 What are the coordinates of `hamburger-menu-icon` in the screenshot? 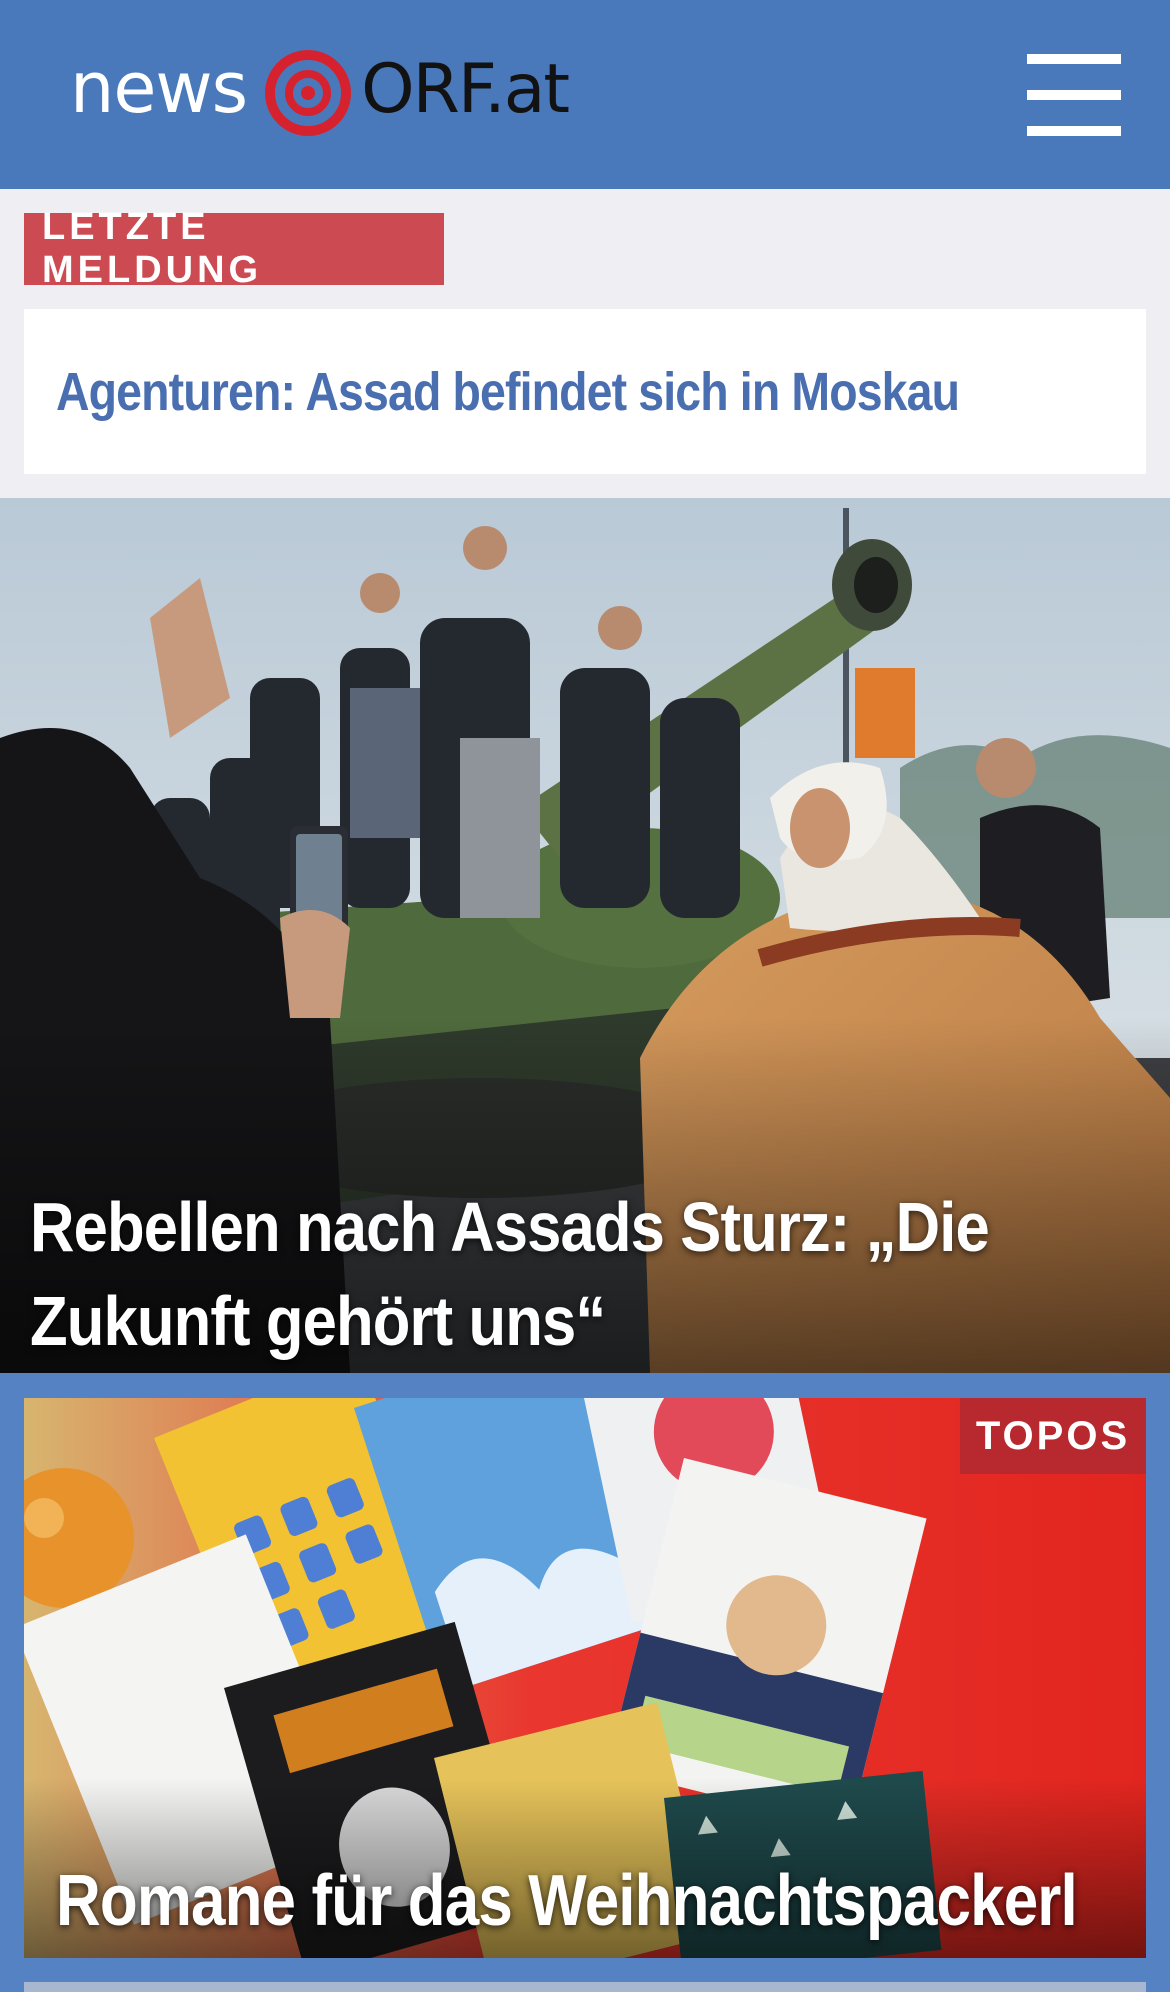 It's located at (1074, 95).